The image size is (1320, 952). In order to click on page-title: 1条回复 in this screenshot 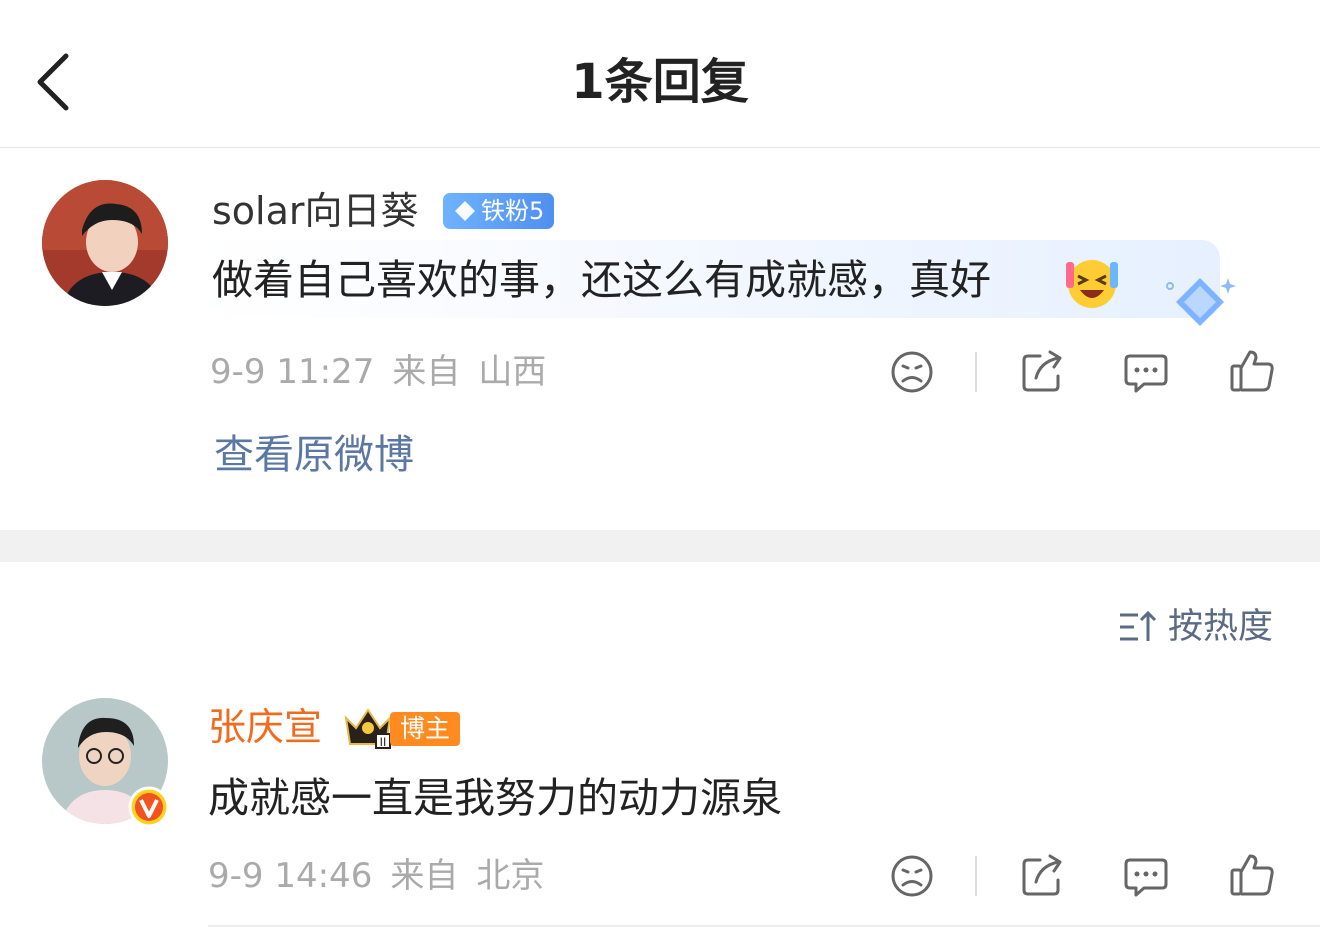, I will do `click(660, 82)`.